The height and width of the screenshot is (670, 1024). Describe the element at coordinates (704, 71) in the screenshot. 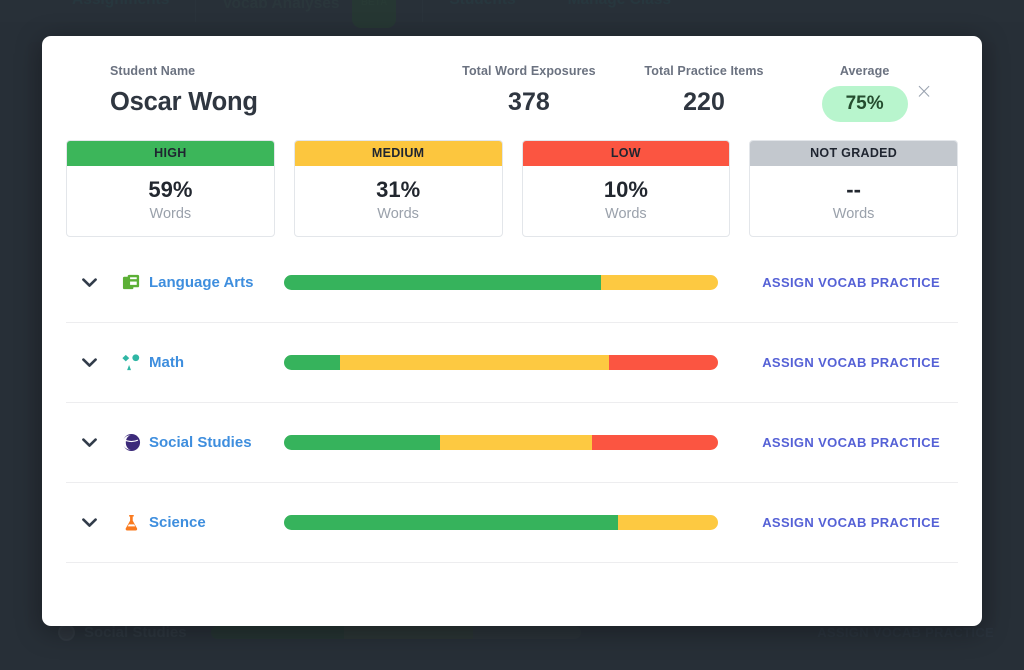

I see `total-practice-items-label: Total Practice Items` at that location.